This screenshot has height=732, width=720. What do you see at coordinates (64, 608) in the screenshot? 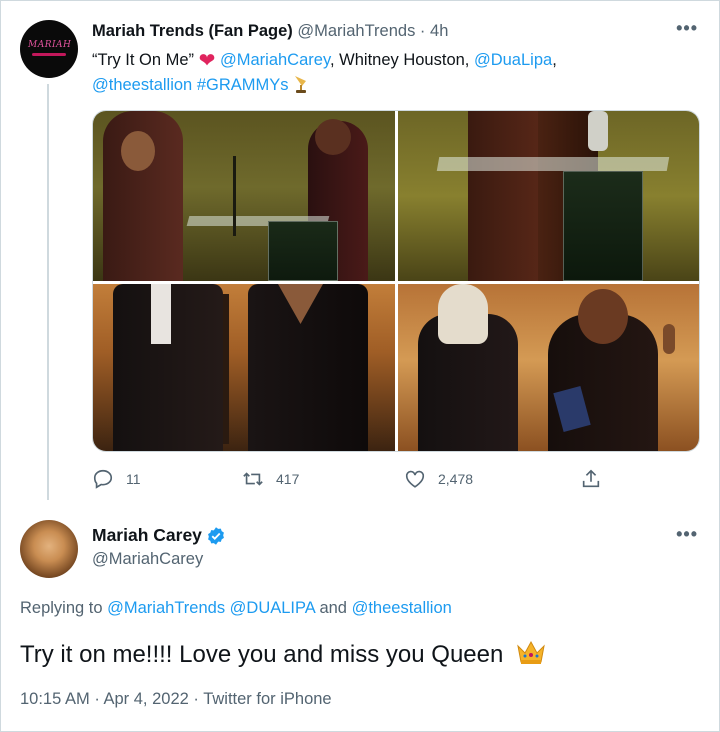
I see `replying-label: Replying to` at bounding box center [64, 608].